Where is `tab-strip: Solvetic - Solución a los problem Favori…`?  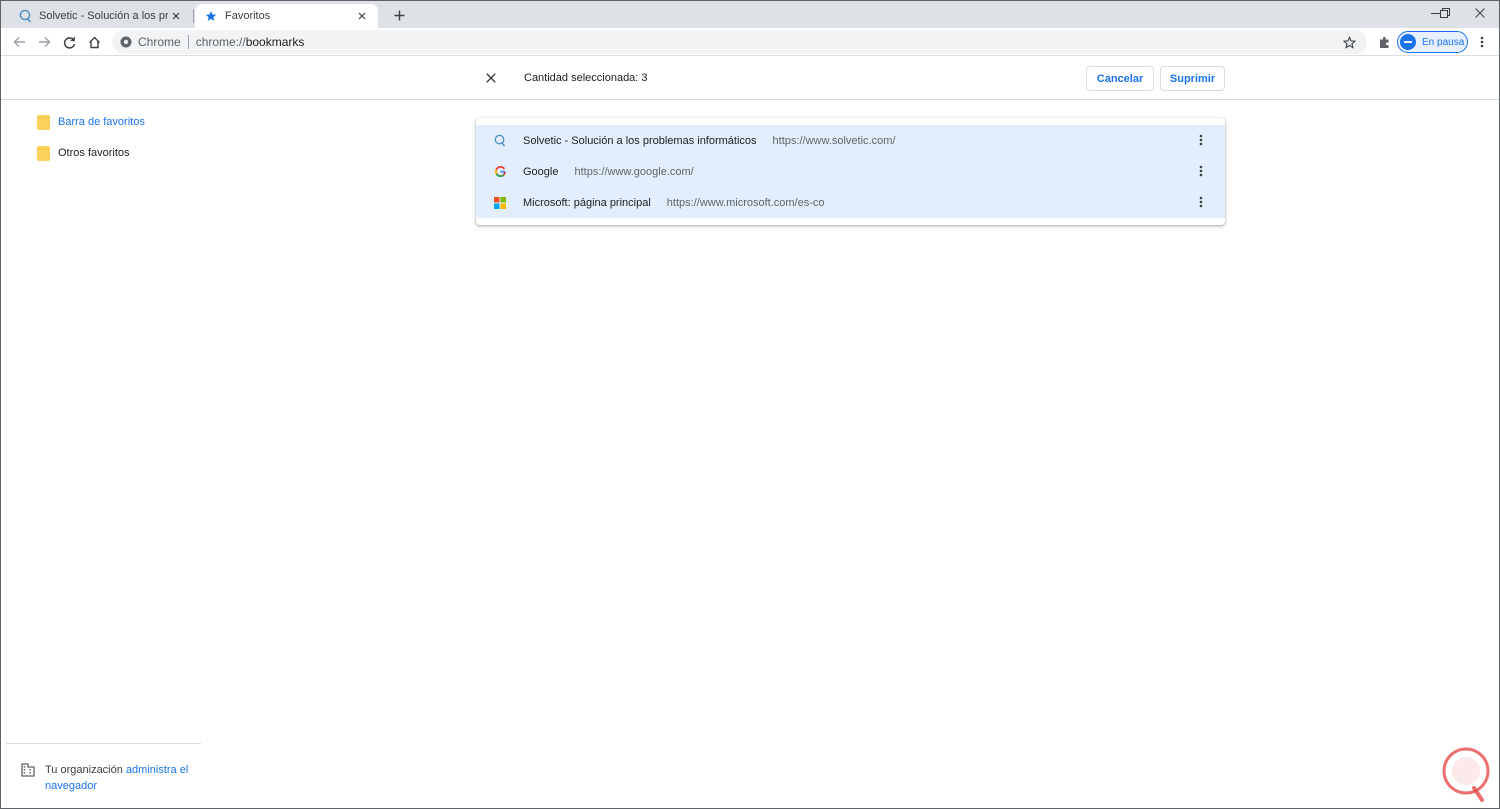 tab-strip: Solvetic - Solución a los problem Favori… is located at coordinates (750, 14).